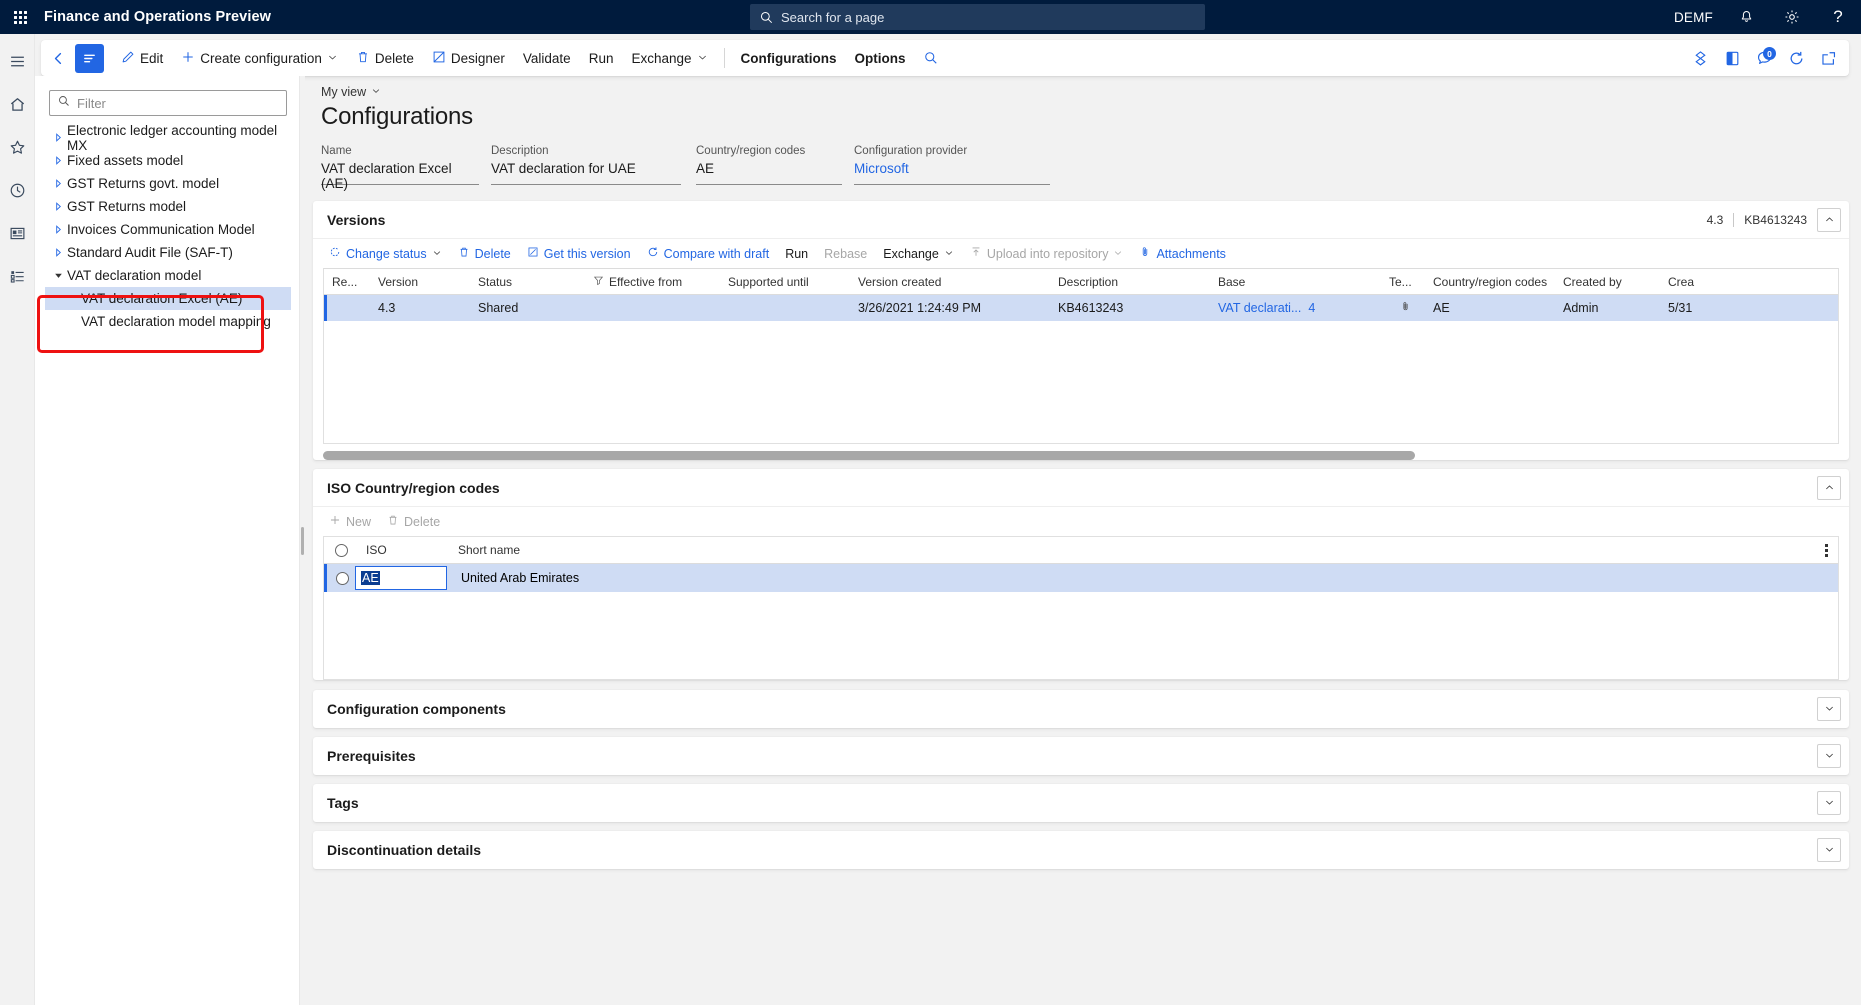 The height and width of the screenshot is (1005, 1861). What do you see at coordinates (1490, 308) in the screenshot?
I see `cell-country-region-codes: AE` at bounding box center [1490, 308].